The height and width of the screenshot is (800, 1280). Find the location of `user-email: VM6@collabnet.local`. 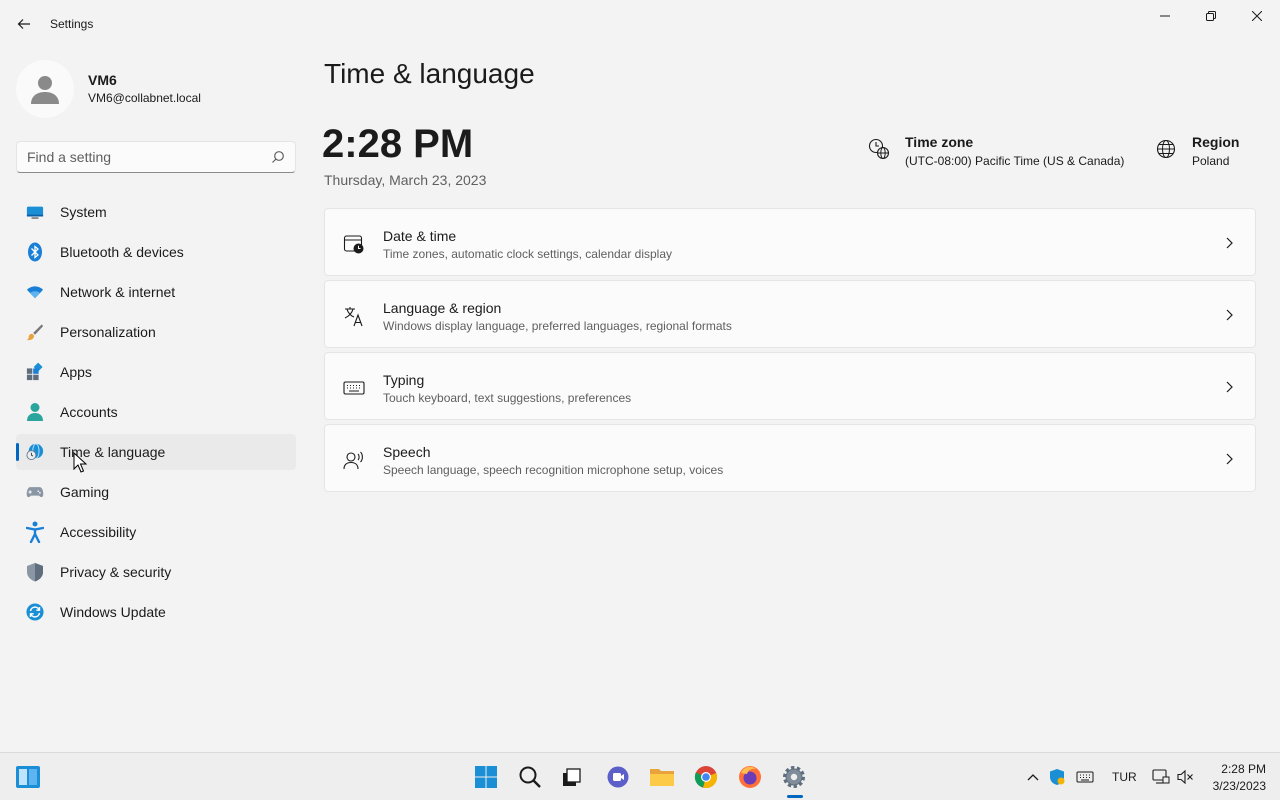

user-email: VM6@collabnet.local is located at coordinates (144, 98).